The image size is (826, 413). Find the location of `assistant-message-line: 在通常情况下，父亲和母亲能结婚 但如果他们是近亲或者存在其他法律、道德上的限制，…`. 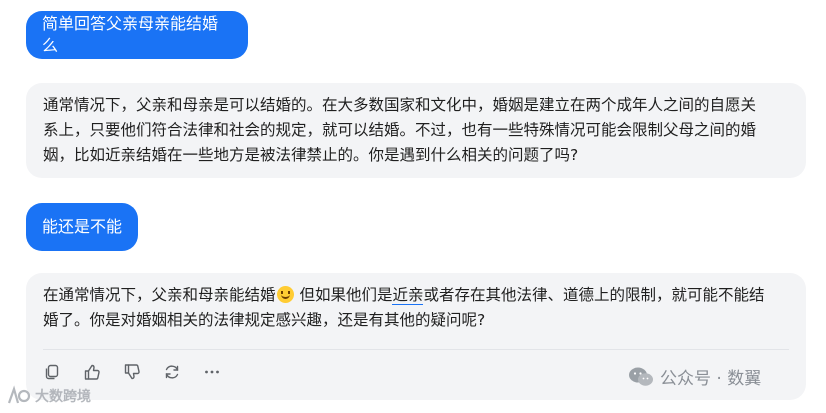

assistant-message-line: 在通常情况下，父亲和母亲能结婚 但如果他们是近亲或者存在其他法律、道德上的限制，… is located at coordinates (415, 295).